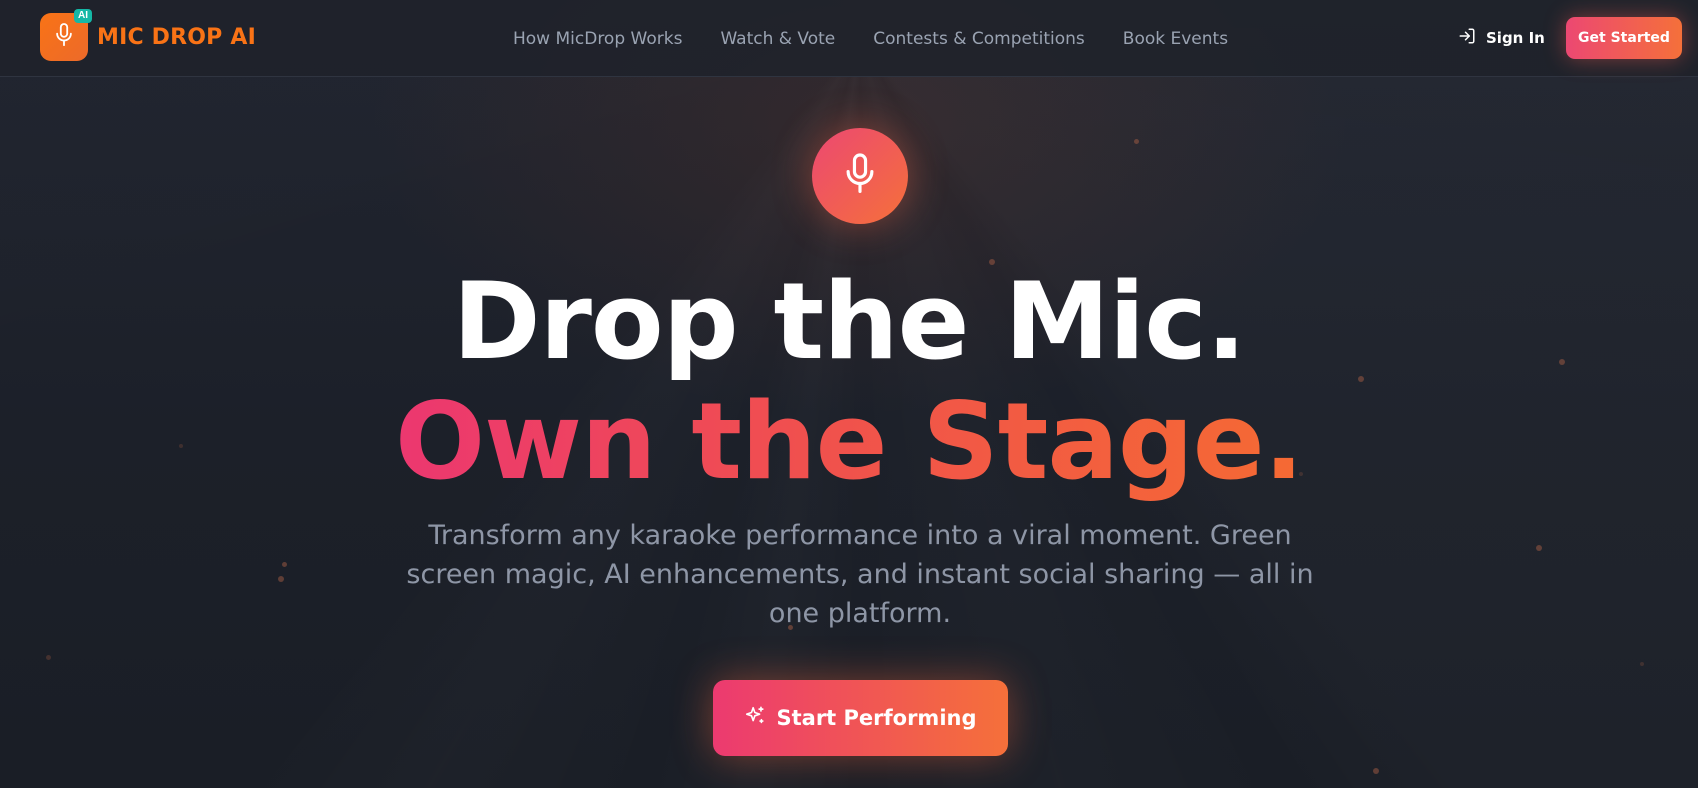 Image resolution: width=1698 pixels, height=788 pixels. What do you see at coordinates (760, 718) in the screenshot?
I see `sparkle-icon` at bounding box center [760, 718].